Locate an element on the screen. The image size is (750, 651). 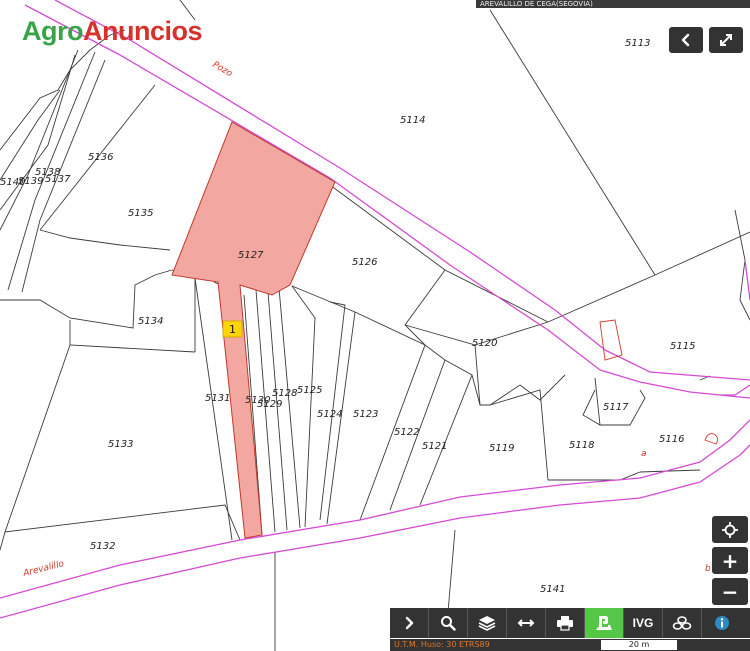
search-button is located at coordinates (448, 623).